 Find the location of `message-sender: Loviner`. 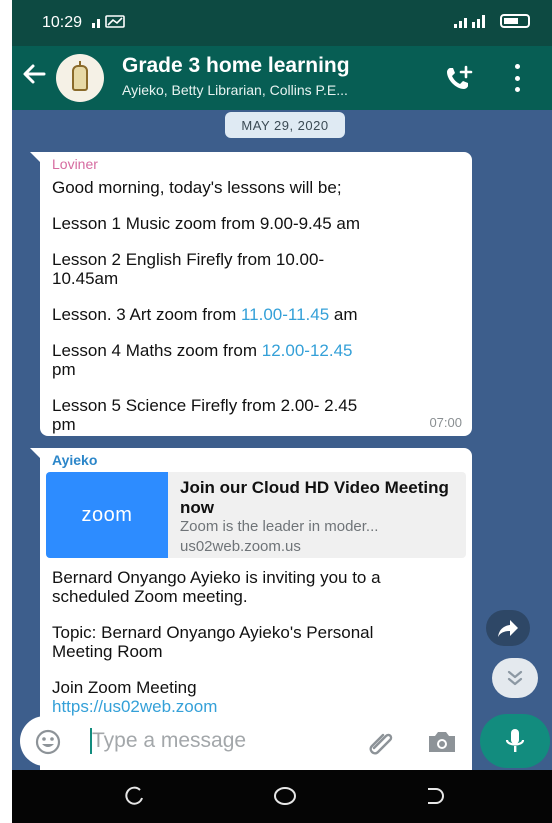

message-sender: Loviner is located at coordinates (75, 164).